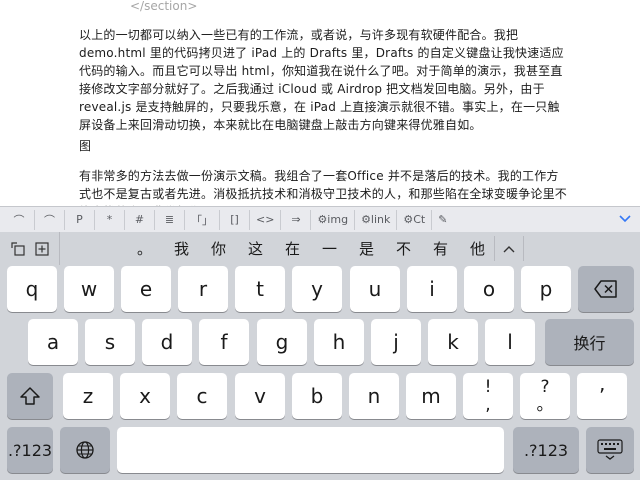 This screenshot has height=480, width=640. Describe the element at coordinates (295, 219) in the screenshot. I see `toolbar-arrow-button: ⇒` at that location.